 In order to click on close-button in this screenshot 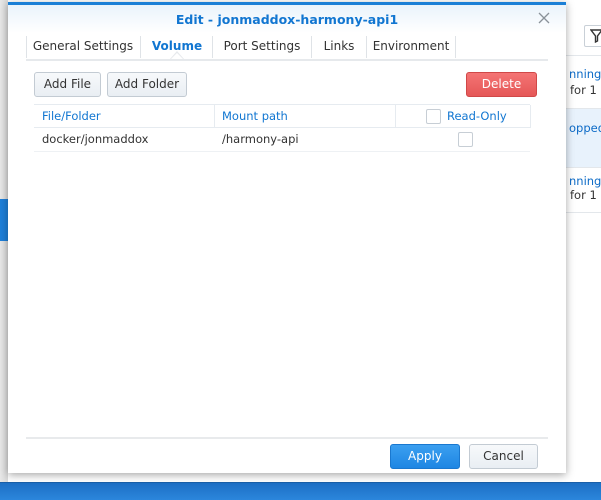, I will do `click(544, 18)`.